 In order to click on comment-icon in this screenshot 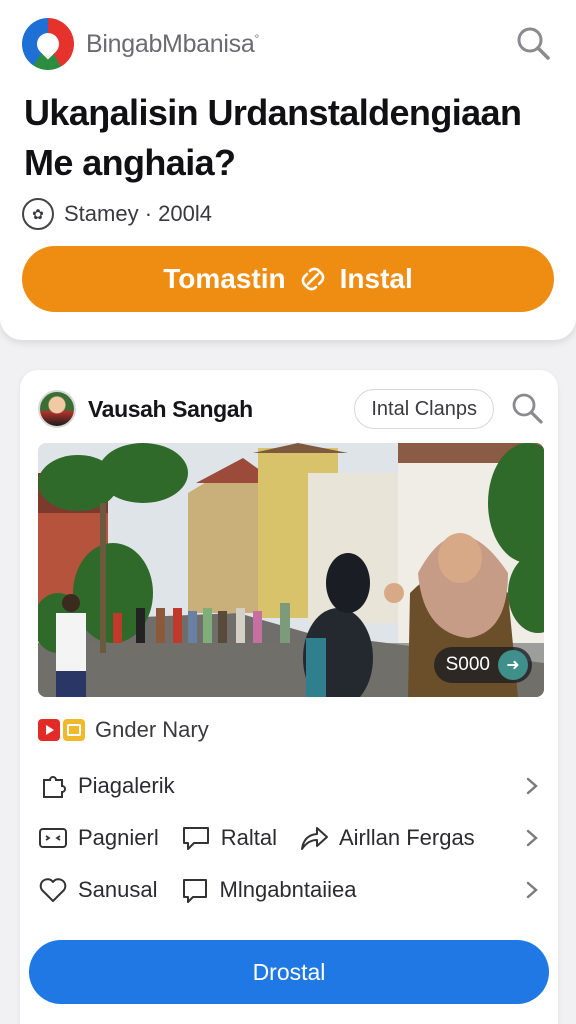, I will do `click(195, 838)`.